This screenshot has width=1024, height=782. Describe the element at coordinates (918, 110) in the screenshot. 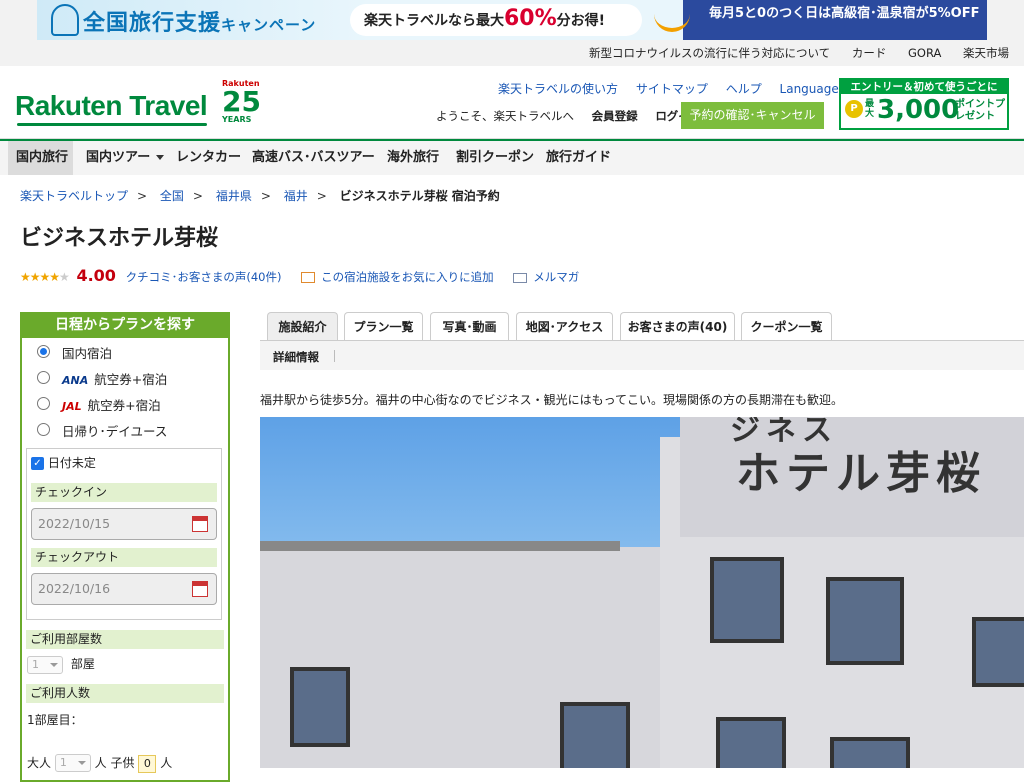

I see `promo-amount: 3,000` at that location.